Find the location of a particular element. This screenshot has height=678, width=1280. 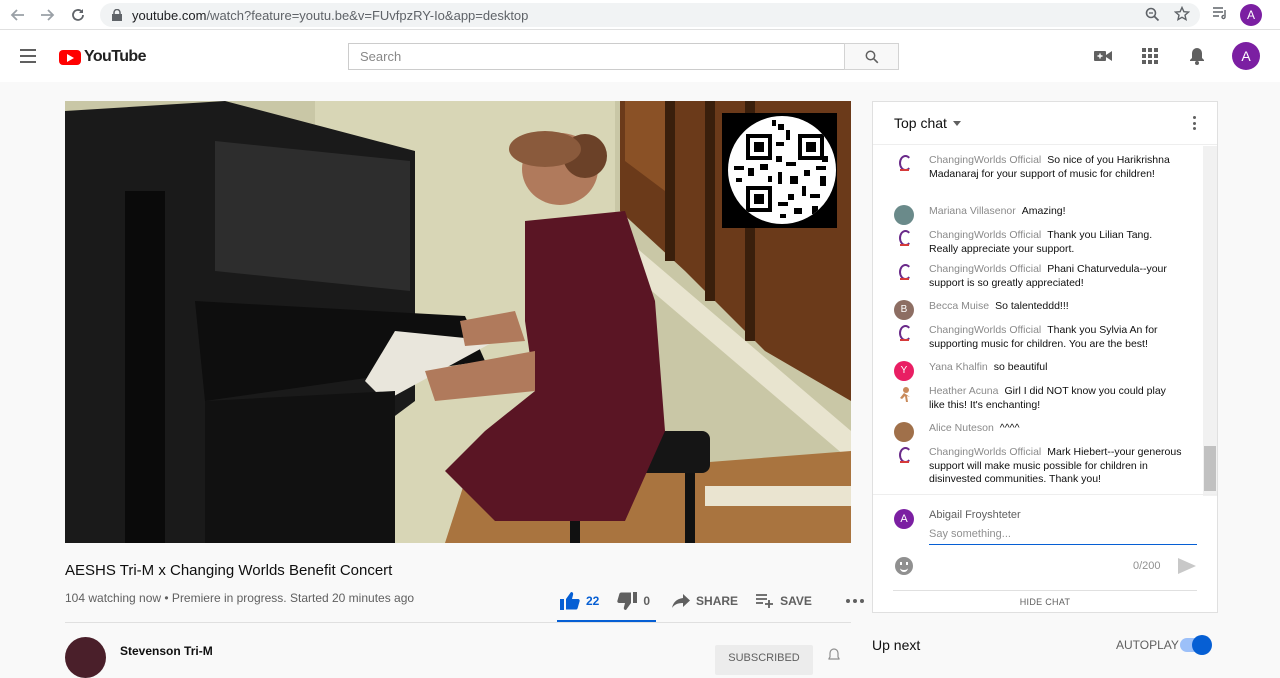

chat-author: Becca Muise is located at coordinates (959, 306).